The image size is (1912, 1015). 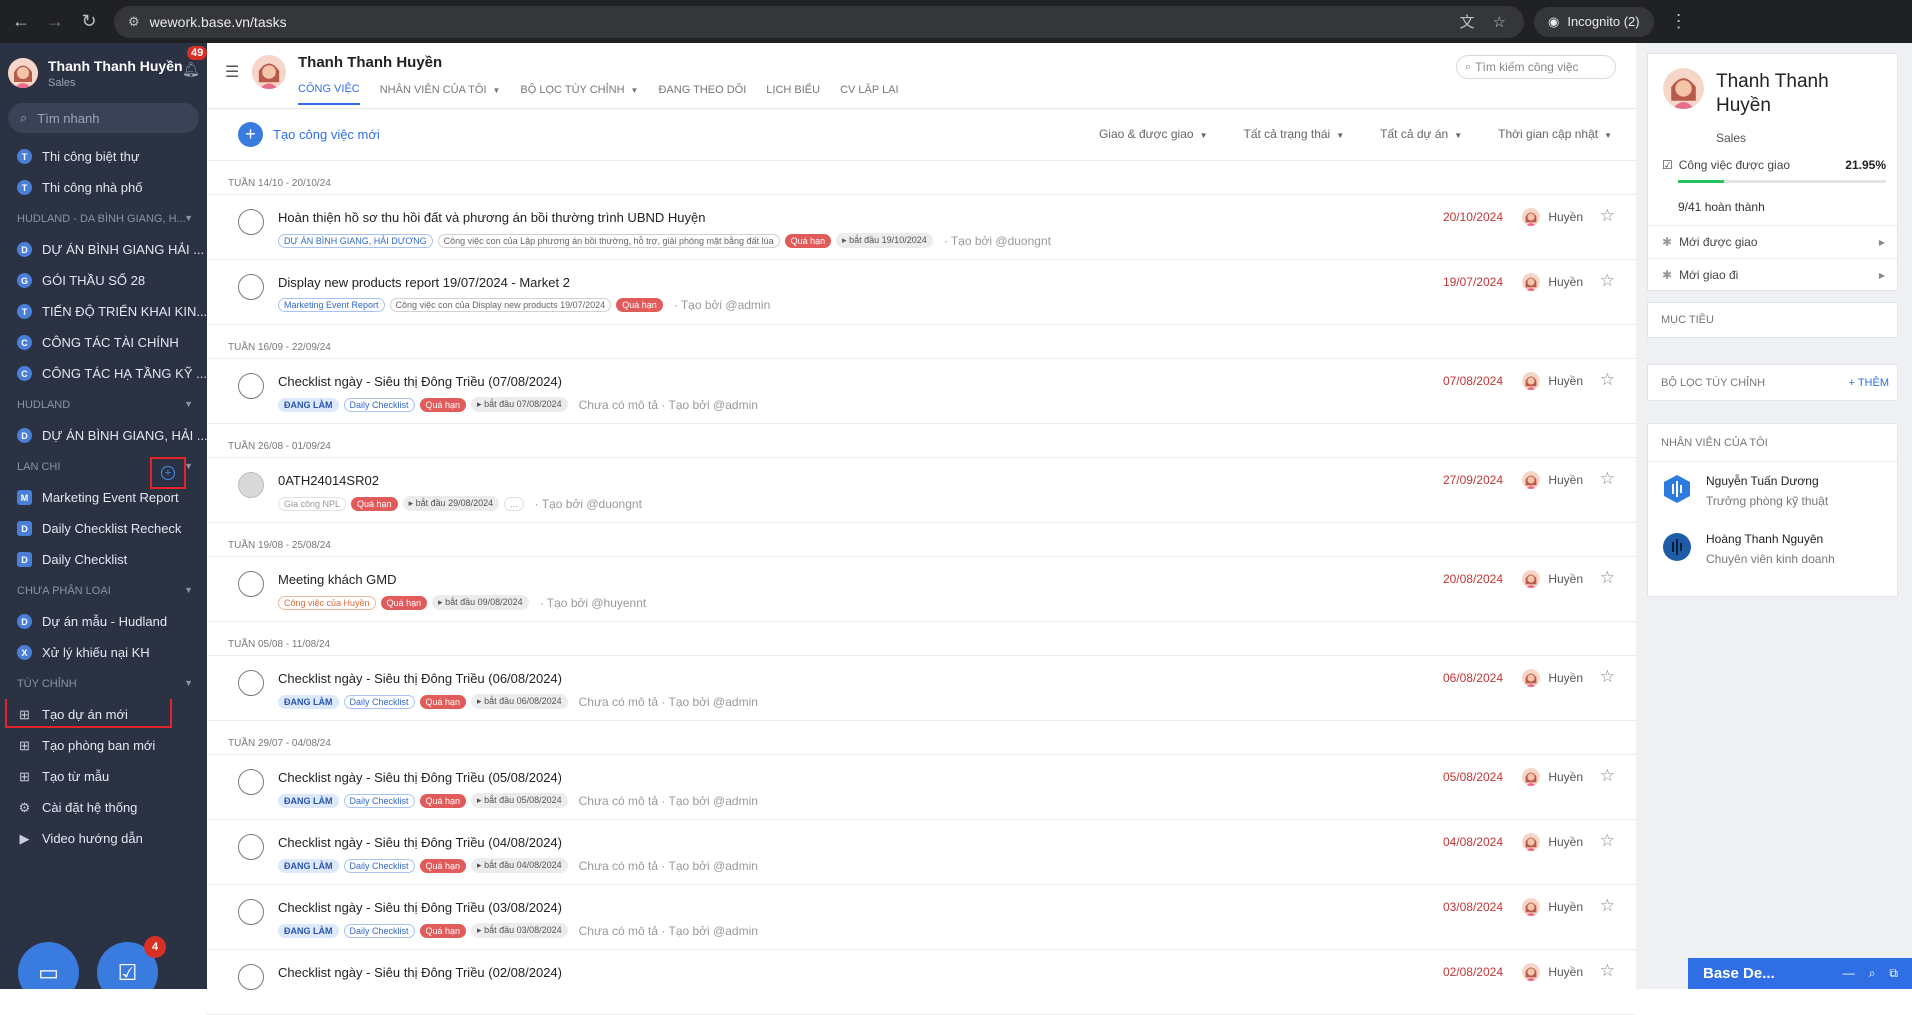 I want to click on sidebar-section-hudland-da-binh-giang-h: HUDLAND - DA BÌNH GIANG, H... ▼, so click(x=103, y=218).